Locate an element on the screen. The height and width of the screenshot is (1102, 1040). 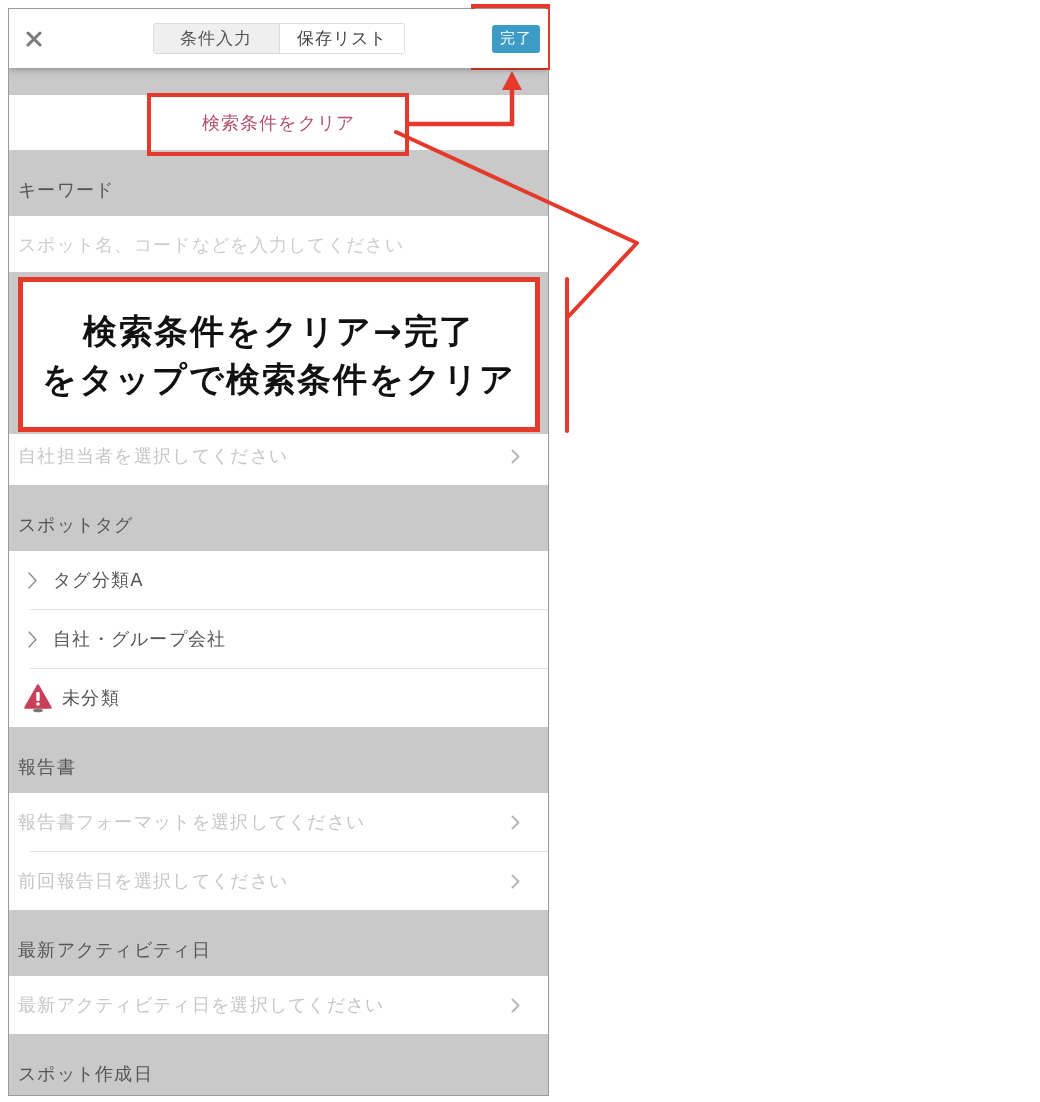
tag-list-item: 自社・グループ会社 is located at coordinates (278, 639).